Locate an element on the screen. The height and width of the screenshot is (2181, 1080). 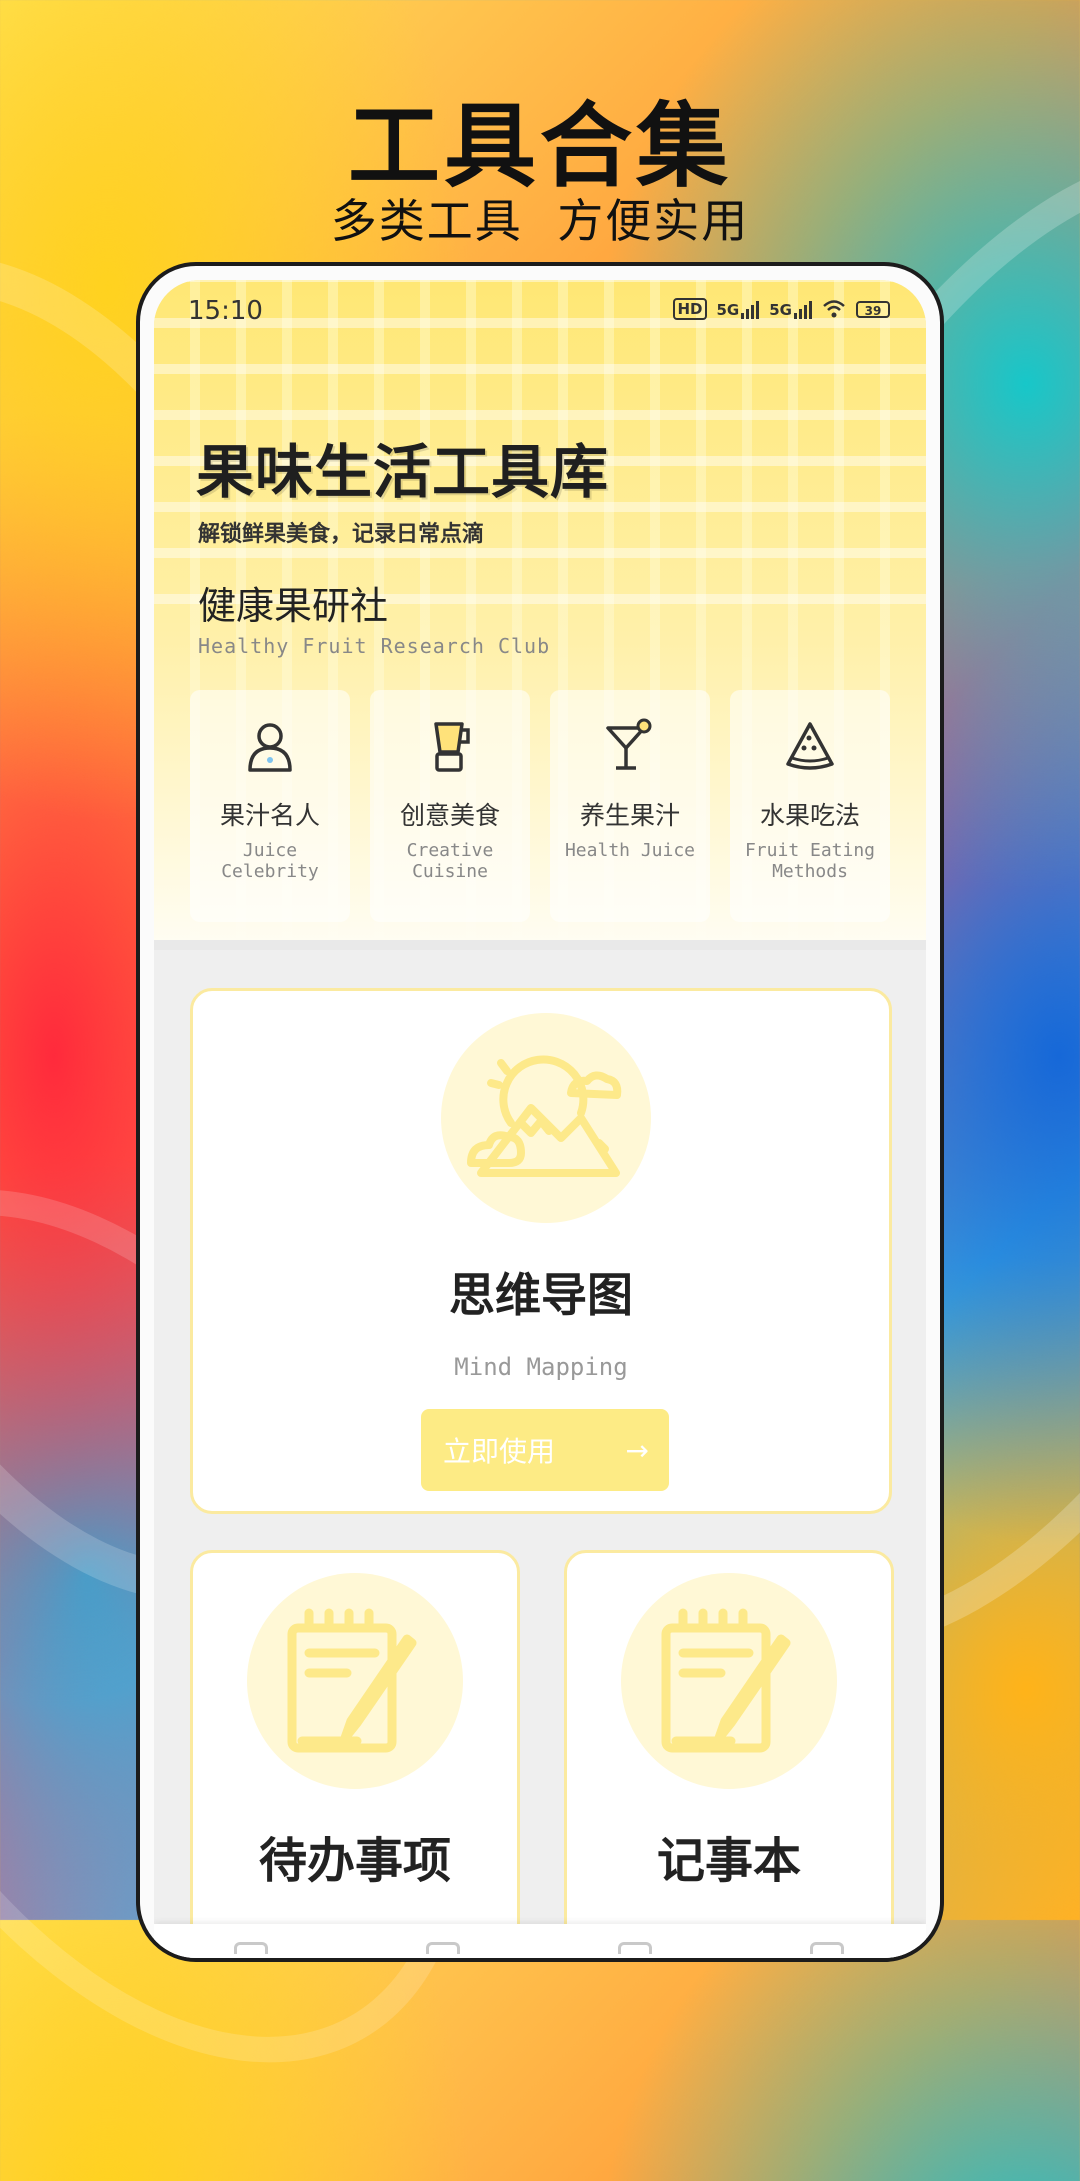
tool-title: 待办事项 is located at coordinates (354, 1861).